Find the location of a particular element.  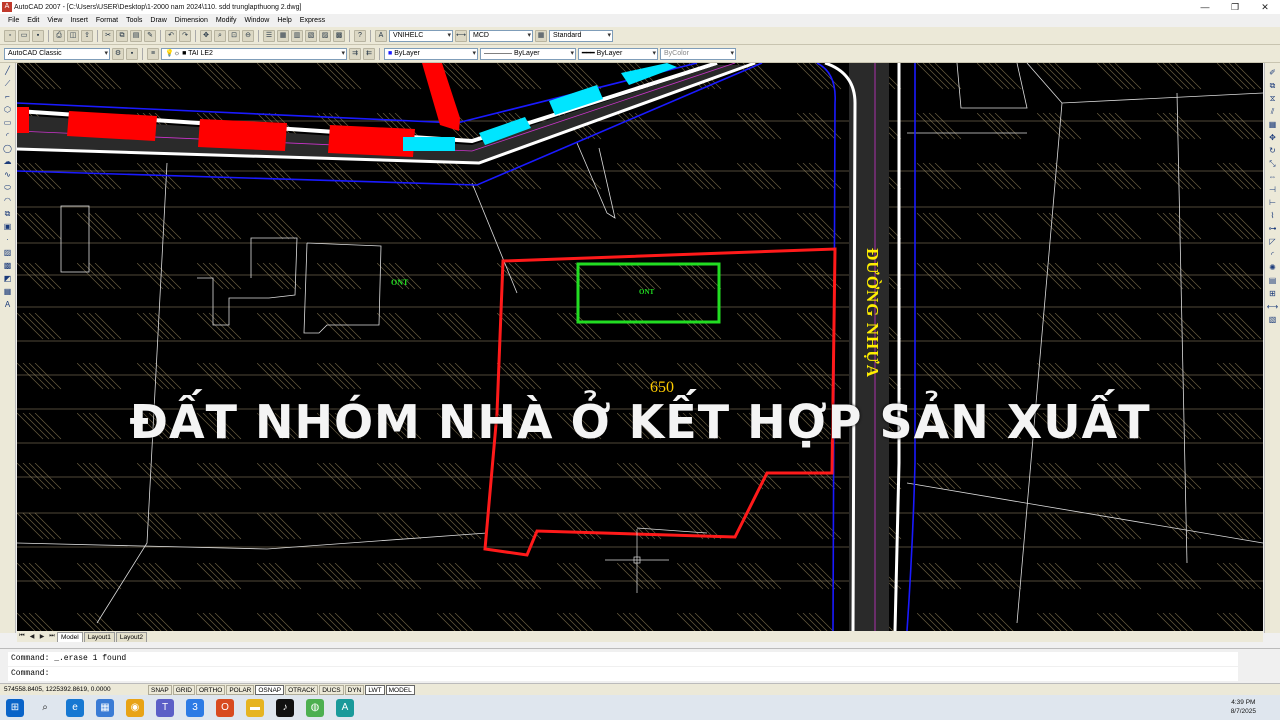

text-style-select: VNIHELC is located at coordinates (421, 35).